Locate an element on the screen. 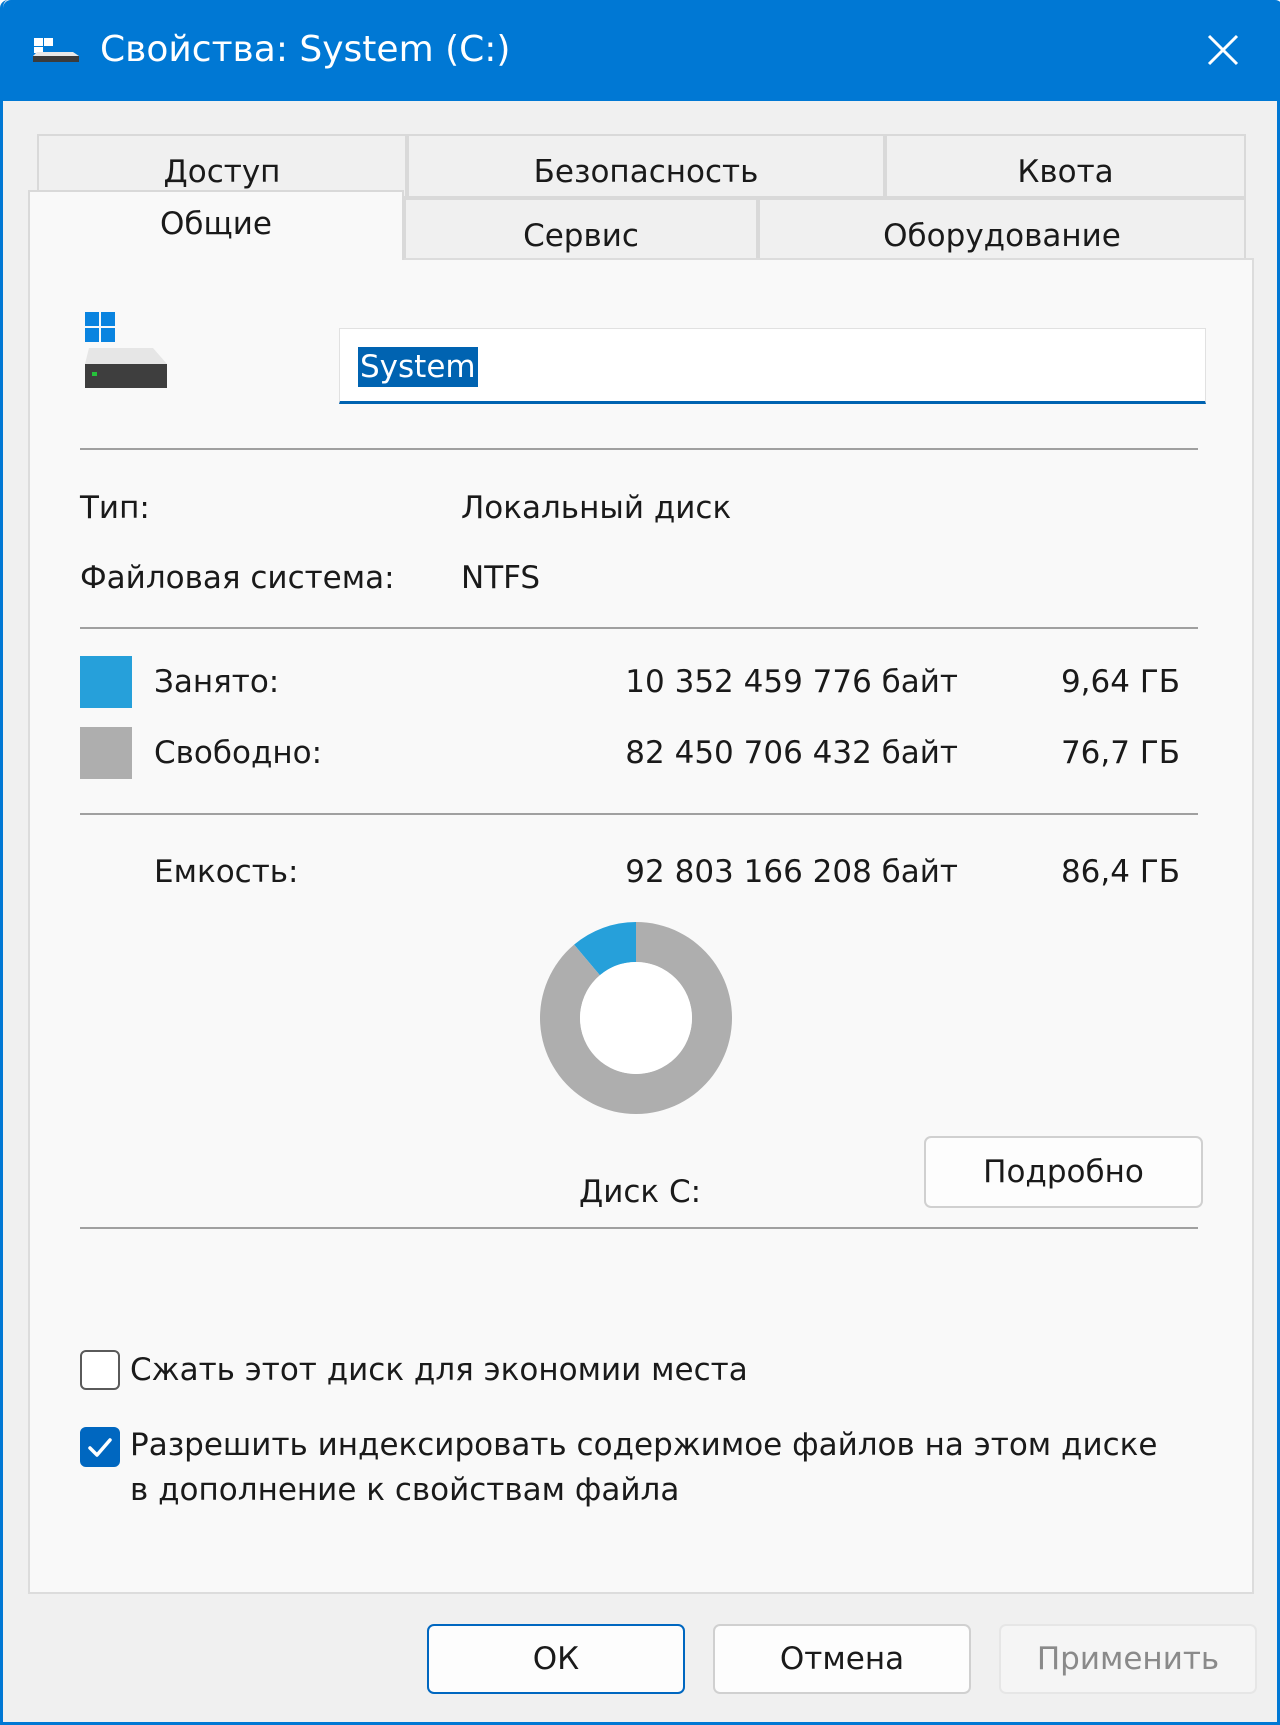 The width and height of the screenshot is (1280, 1725). window-title: Свойства: System (C:) is located at coordinates (305, 49).